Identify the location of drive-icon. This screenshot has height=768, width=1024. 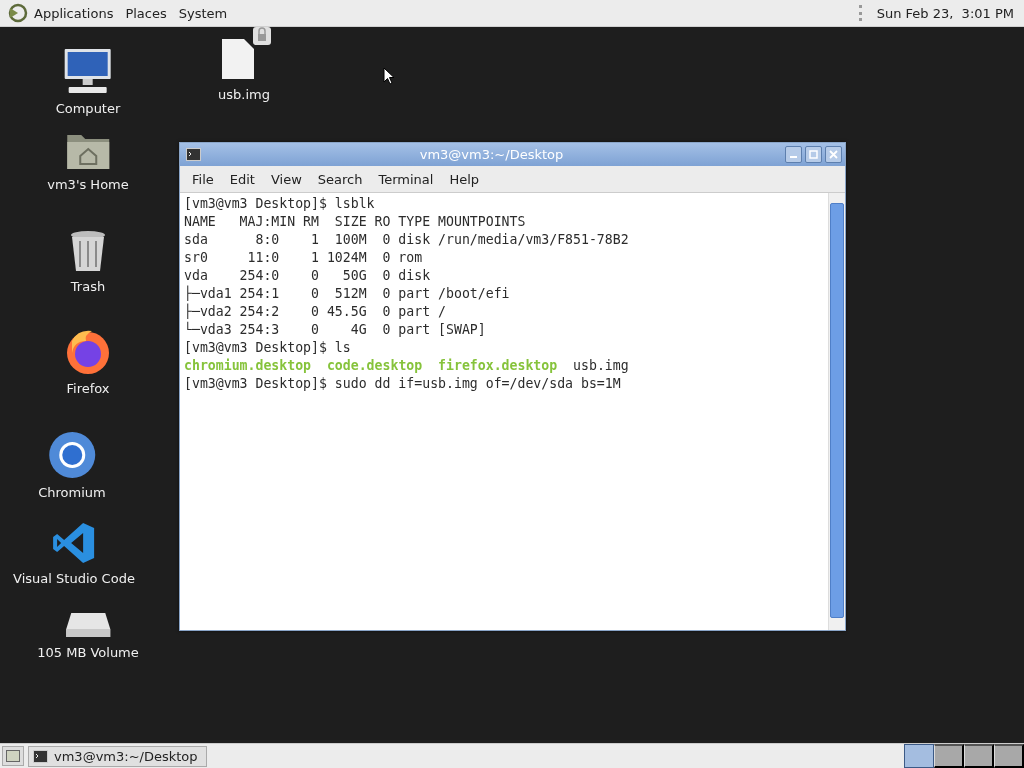
(88, 625).